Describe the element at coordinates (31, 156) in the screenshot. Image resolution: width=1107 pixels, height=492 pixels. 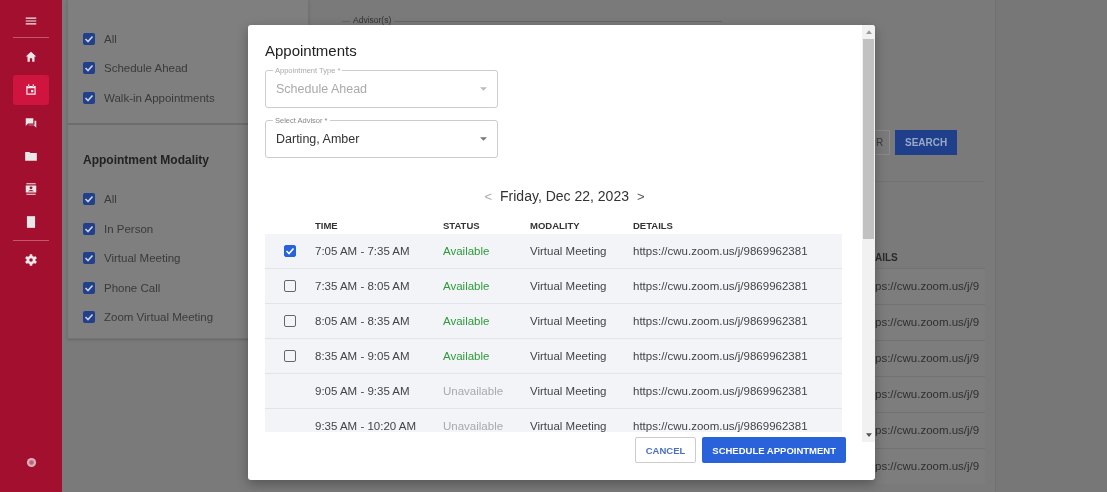
I see `folder-icon` at that location.